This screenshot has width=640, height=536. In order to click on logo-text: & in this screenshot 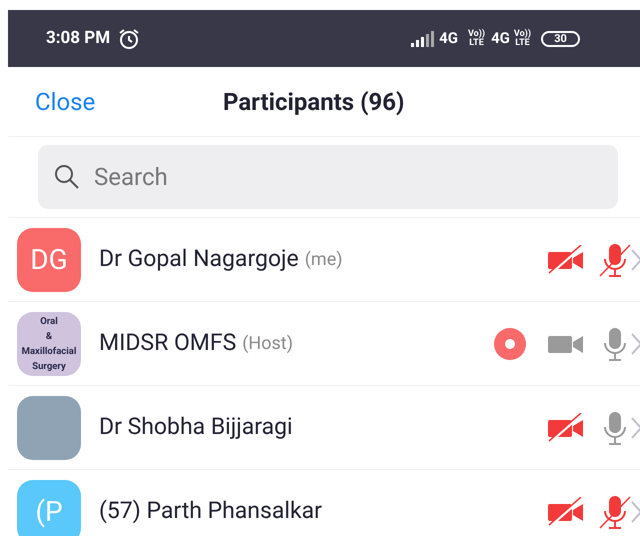, I will do `click(49, 337)`.